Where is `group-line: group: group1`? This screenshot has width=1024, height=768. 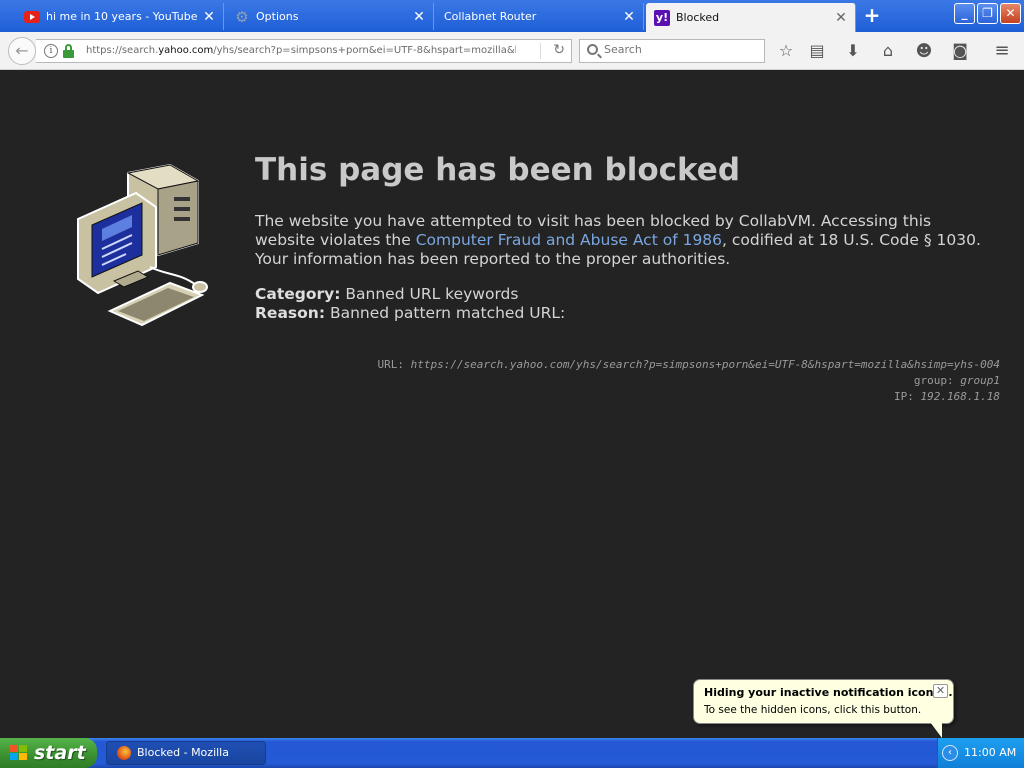 group-line: group: group1 is located at coordinates (956, 380).